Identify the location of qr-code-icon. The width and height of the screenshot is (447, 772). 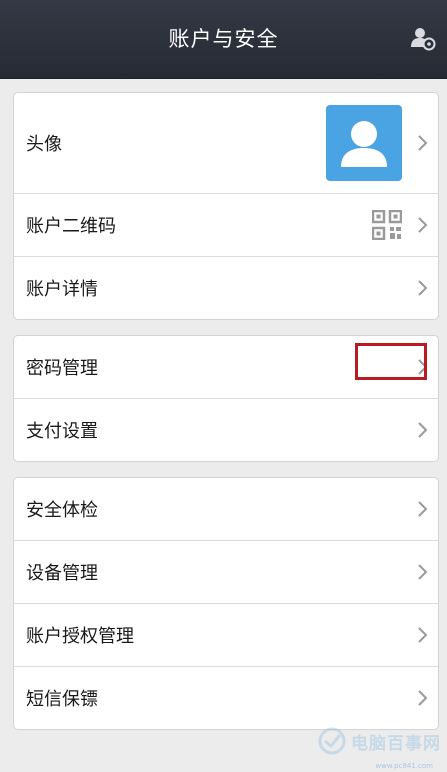
(387, 225).